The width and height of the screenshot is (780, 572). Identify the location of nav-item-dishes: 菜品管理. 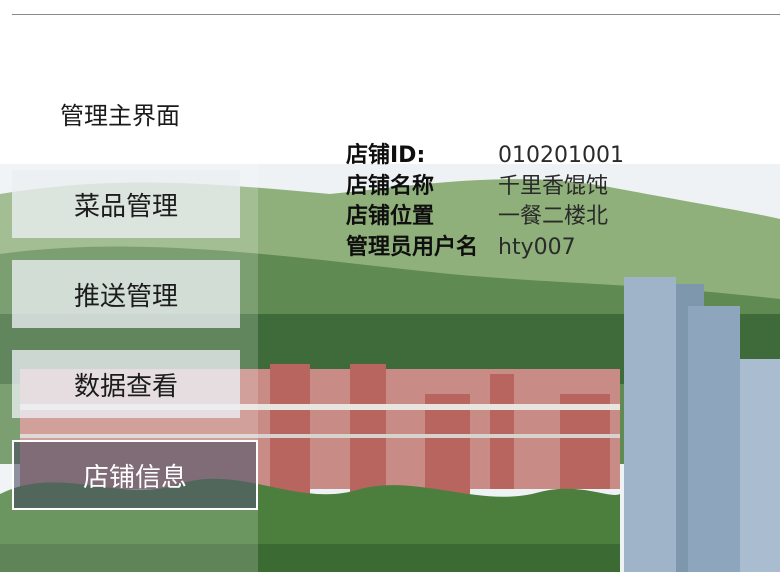
(126, 204).